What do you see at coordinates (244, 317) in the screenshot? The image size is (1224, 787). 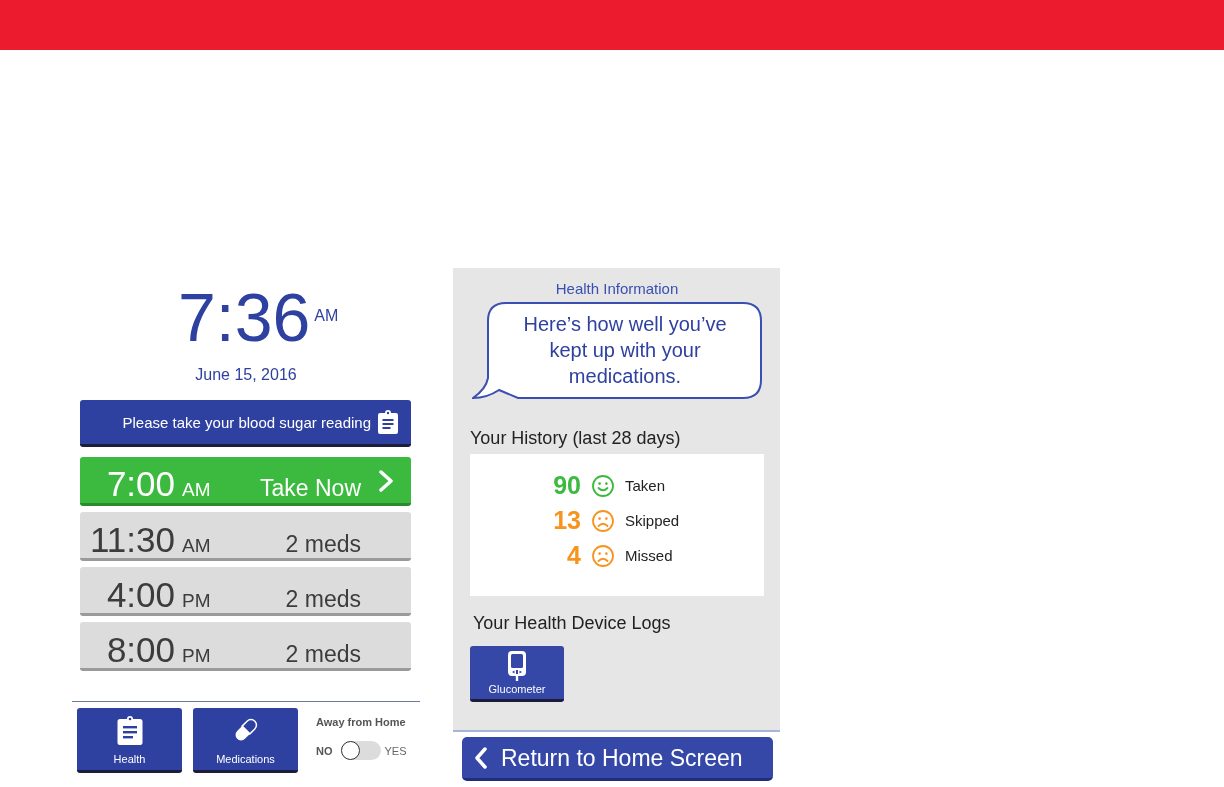 I see `clock-time: 7:36` at bounding box center [244, 317].